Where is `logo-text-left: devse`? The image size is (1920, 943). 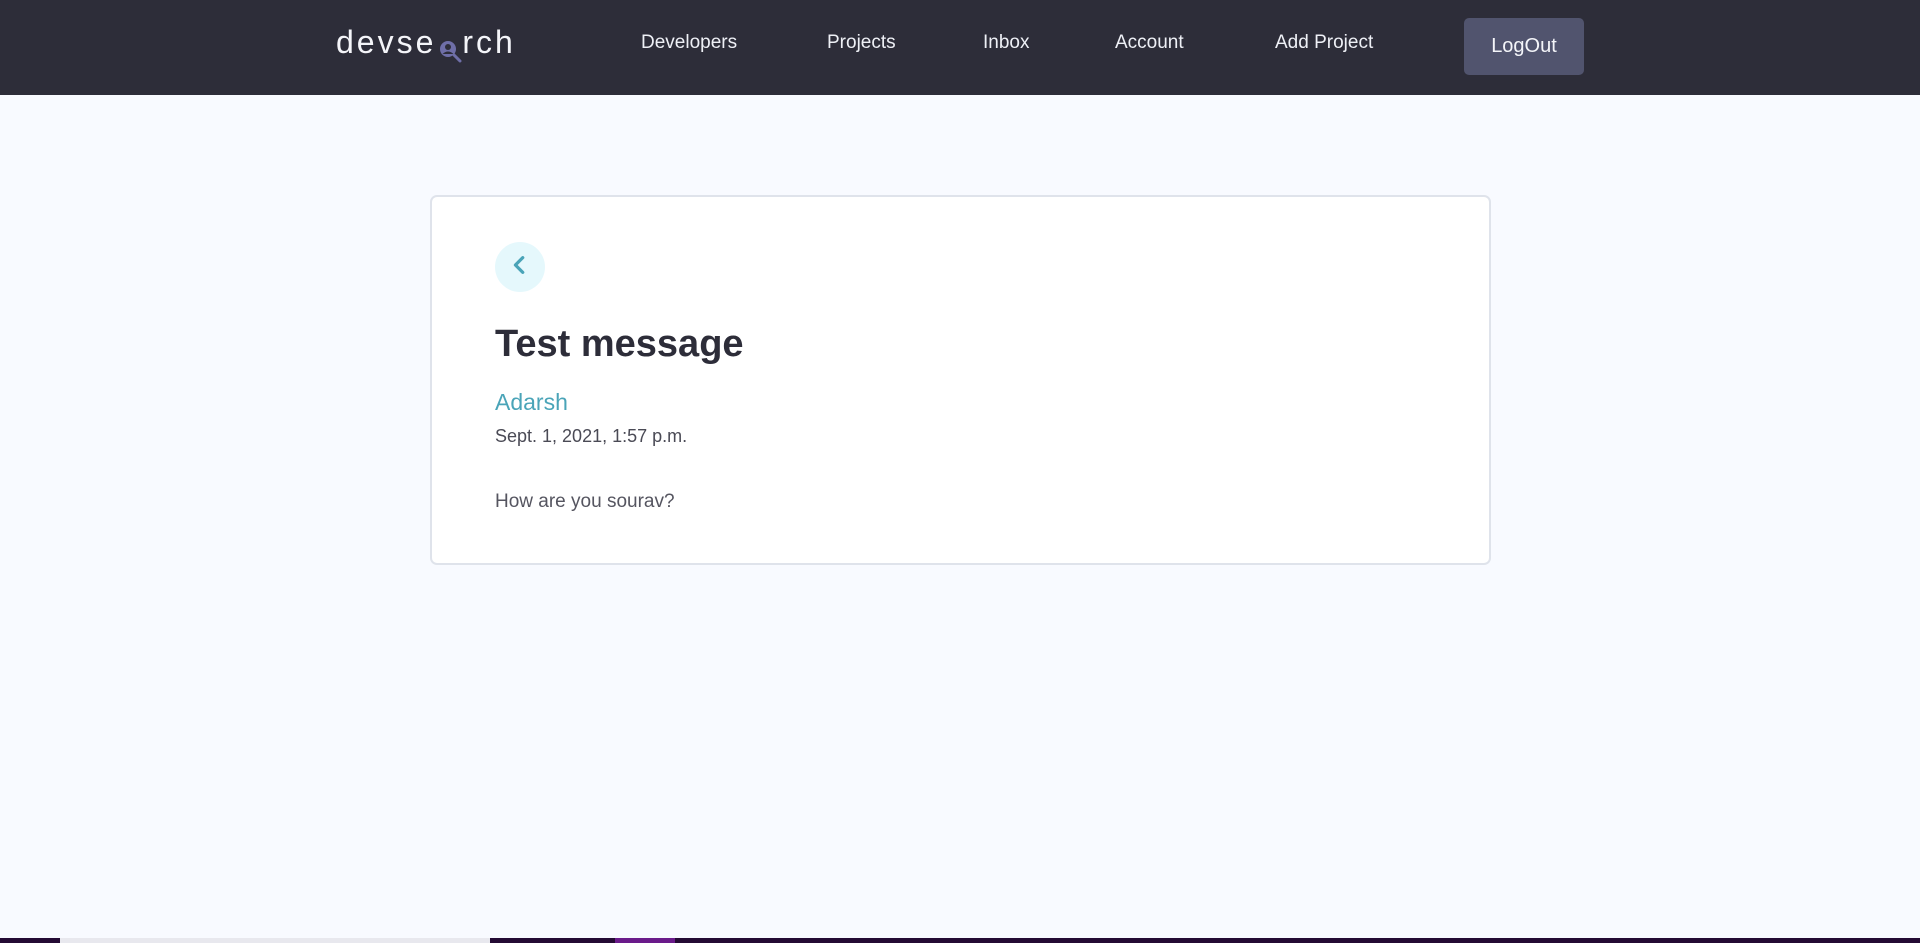 logo-text-left: devse is located at coordinates (386, 41).